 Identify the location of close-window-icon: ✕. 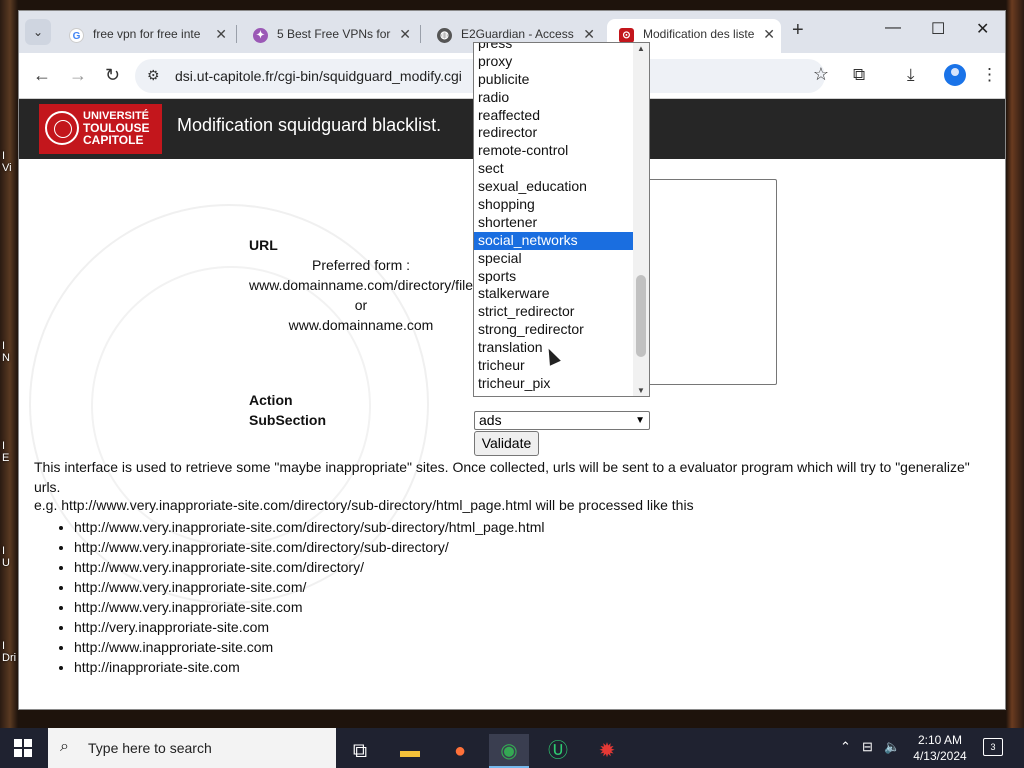
(982, 29).